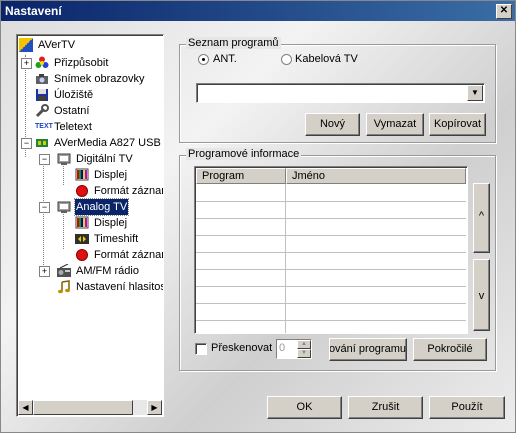 Image resolution: width=516 pixels, height=433 pixels. Describe the element at coordinates (107, 143) in the screenshot. I see `tree-item-label: AVerMedia A827 USB` at that location.